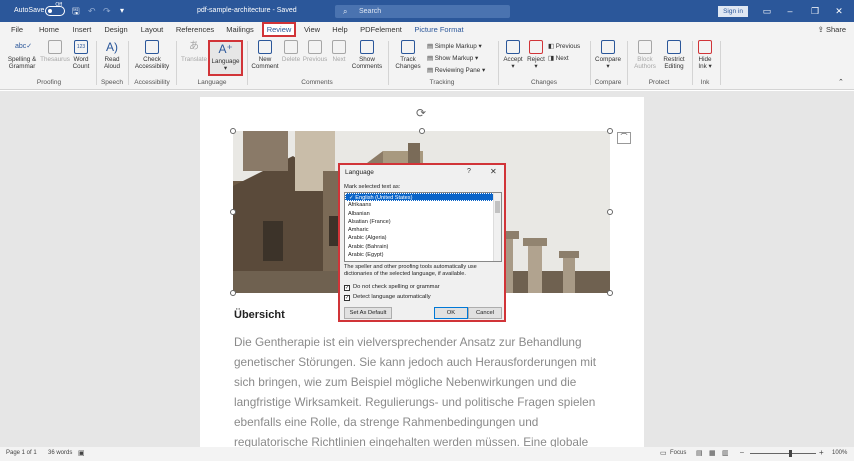  Describe the element at coordinates (456, 59) in the screenshot. I see `show-markup-button: ▤ Show Markup ▾` at that location.